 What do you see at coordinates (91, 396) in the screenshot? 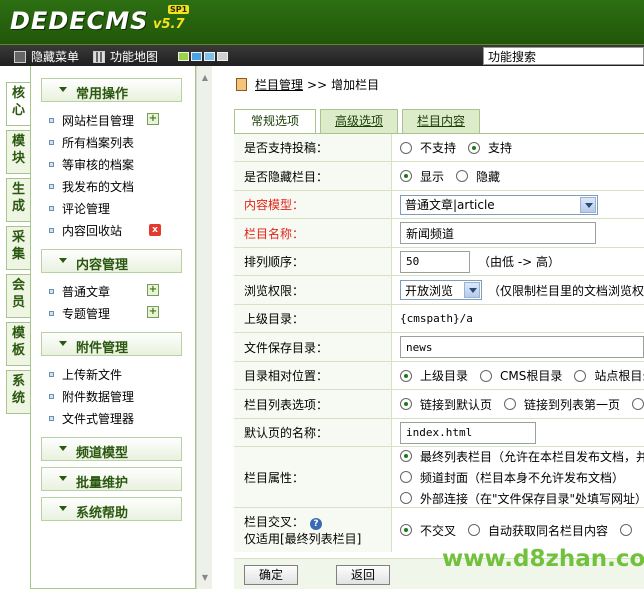
I see `menu-item-attachment-data: 附件数据管理` at bounding box center [91, 396].